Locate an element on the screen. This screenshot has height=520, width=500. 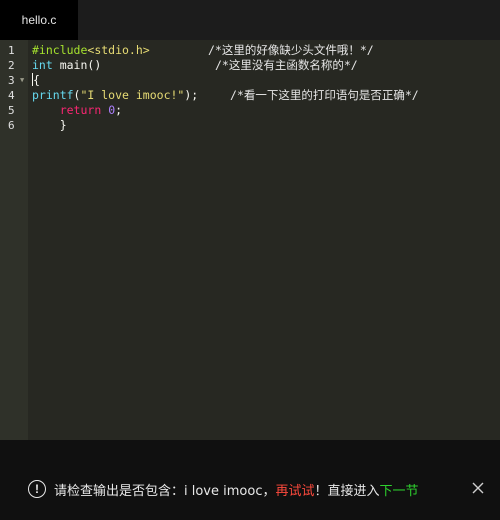
code-line-1: #include<stdio.h> is located at coordinates (91, 50).